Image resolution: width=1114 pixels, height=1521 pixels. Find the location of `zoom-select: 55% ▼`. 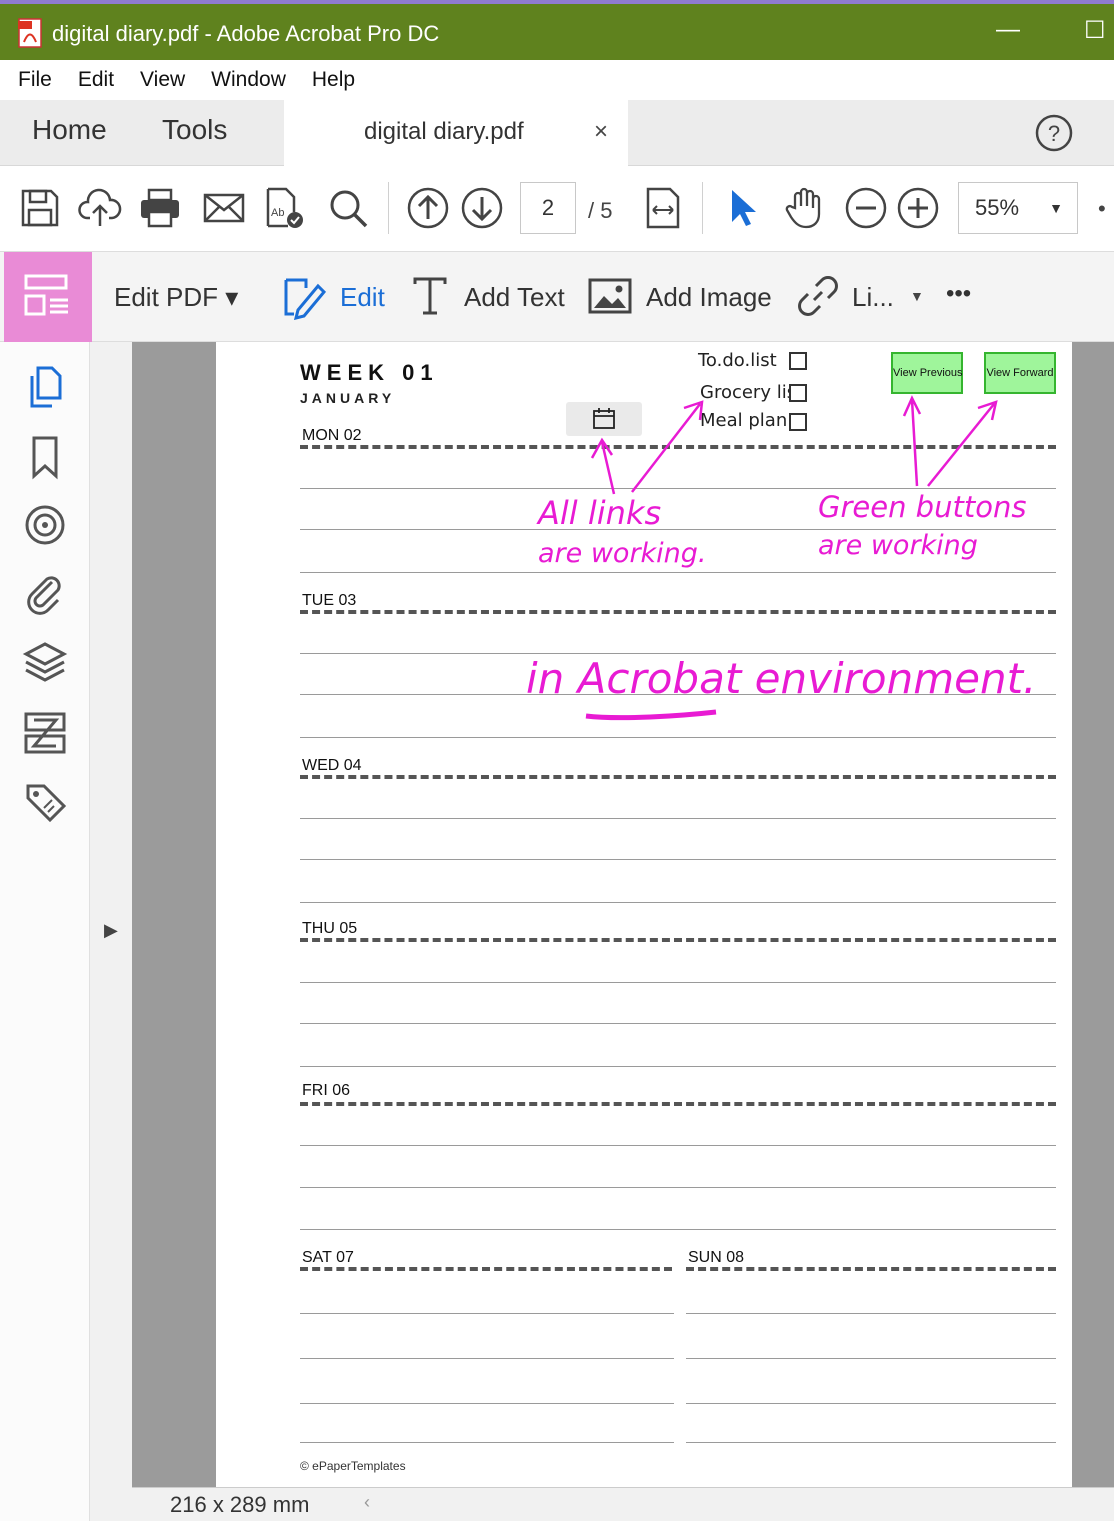

zoom-select: 55% ▼ is located at coordinates (1018, 208).